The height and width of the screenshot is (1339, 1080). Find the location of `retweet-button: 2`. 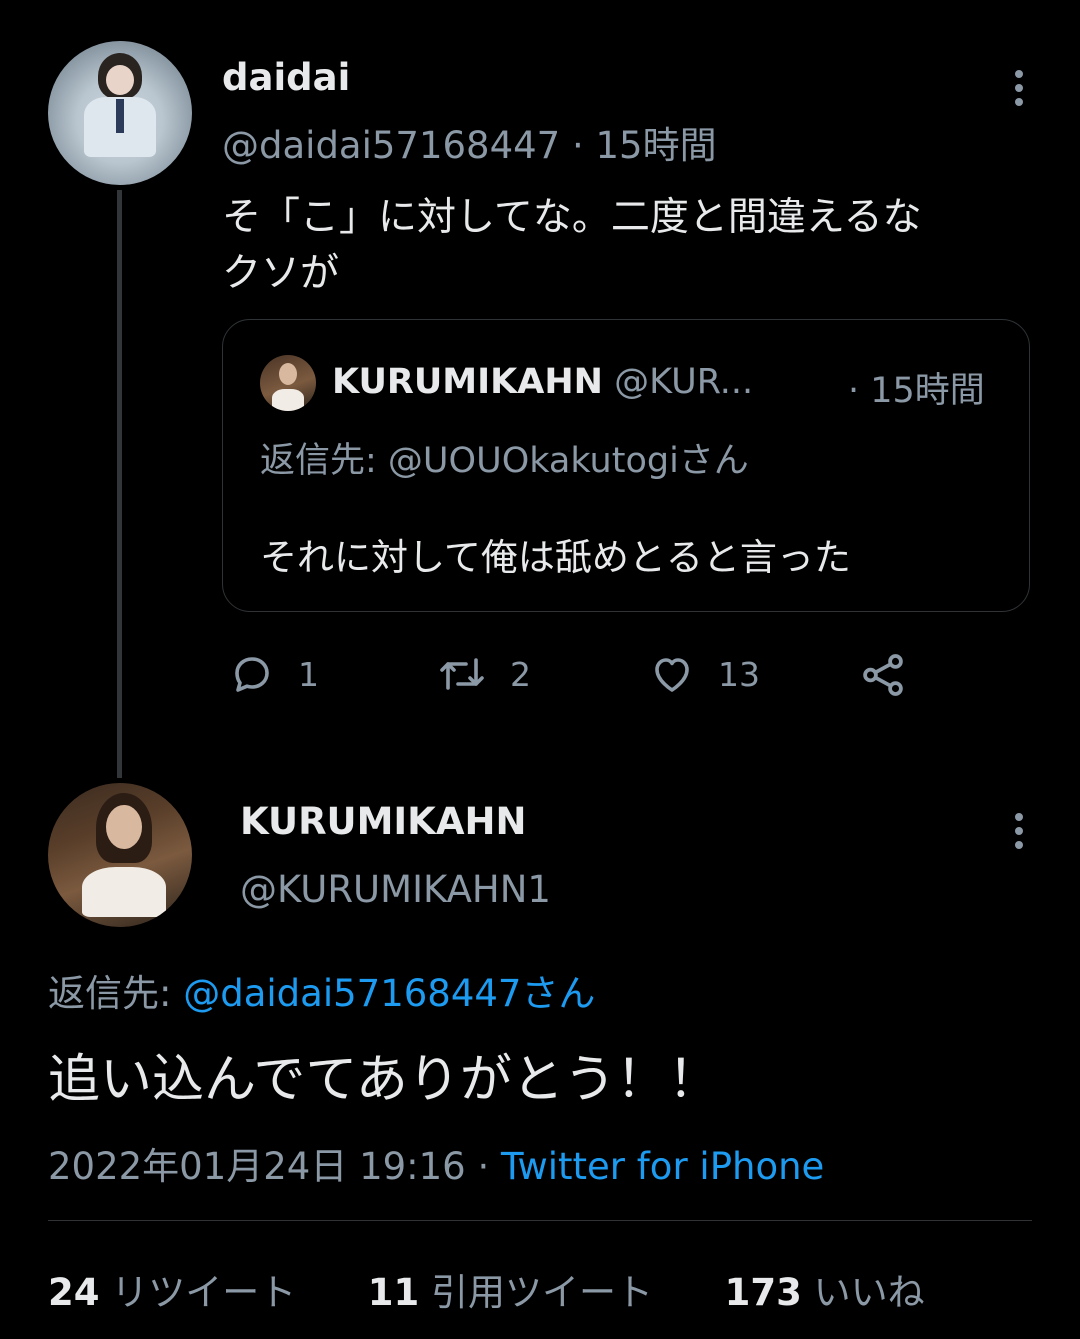

retweet-button: 2 is located at coordinates (483, 674).